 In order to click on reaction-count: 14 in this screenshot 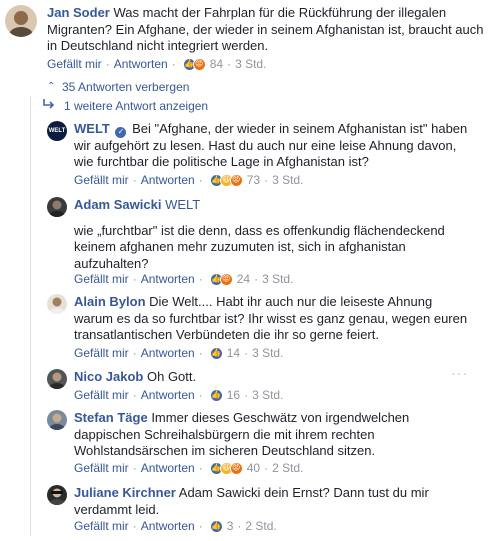, I will do `click(233, 353)`.